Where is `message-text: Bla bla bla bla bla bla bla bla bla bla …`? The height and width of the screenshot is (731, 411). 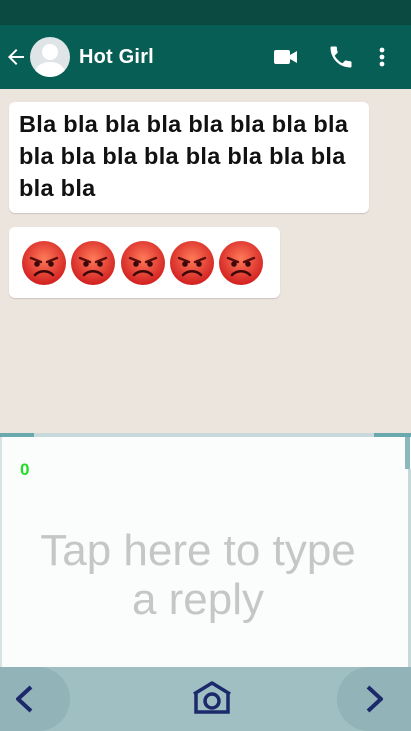
message-text: Bla bla bla bla bla bla bla bla bla bla … is located at coordinates (184, 156).